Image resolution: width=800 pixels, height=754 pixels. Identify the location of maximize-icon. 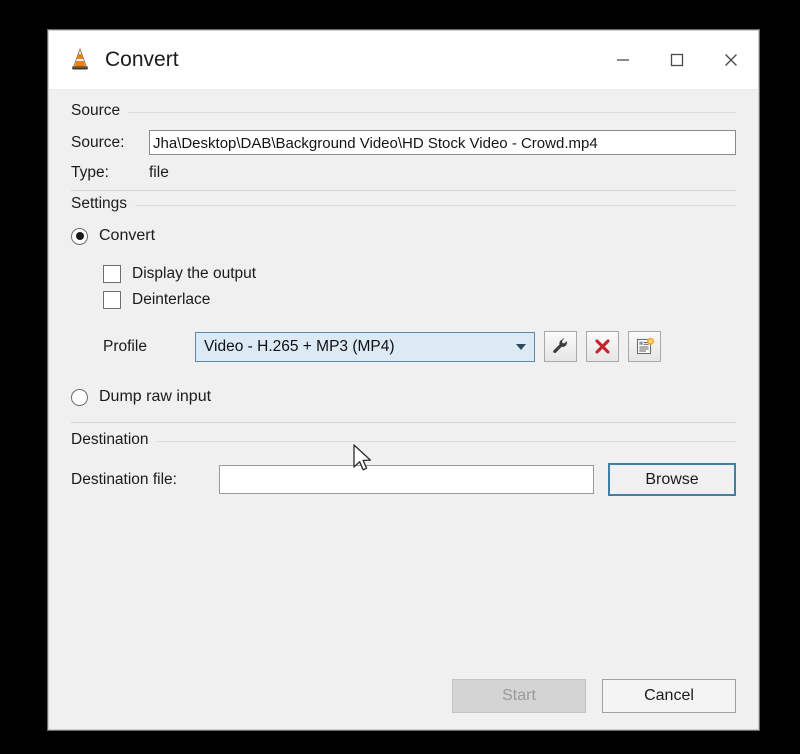
(677, 60).